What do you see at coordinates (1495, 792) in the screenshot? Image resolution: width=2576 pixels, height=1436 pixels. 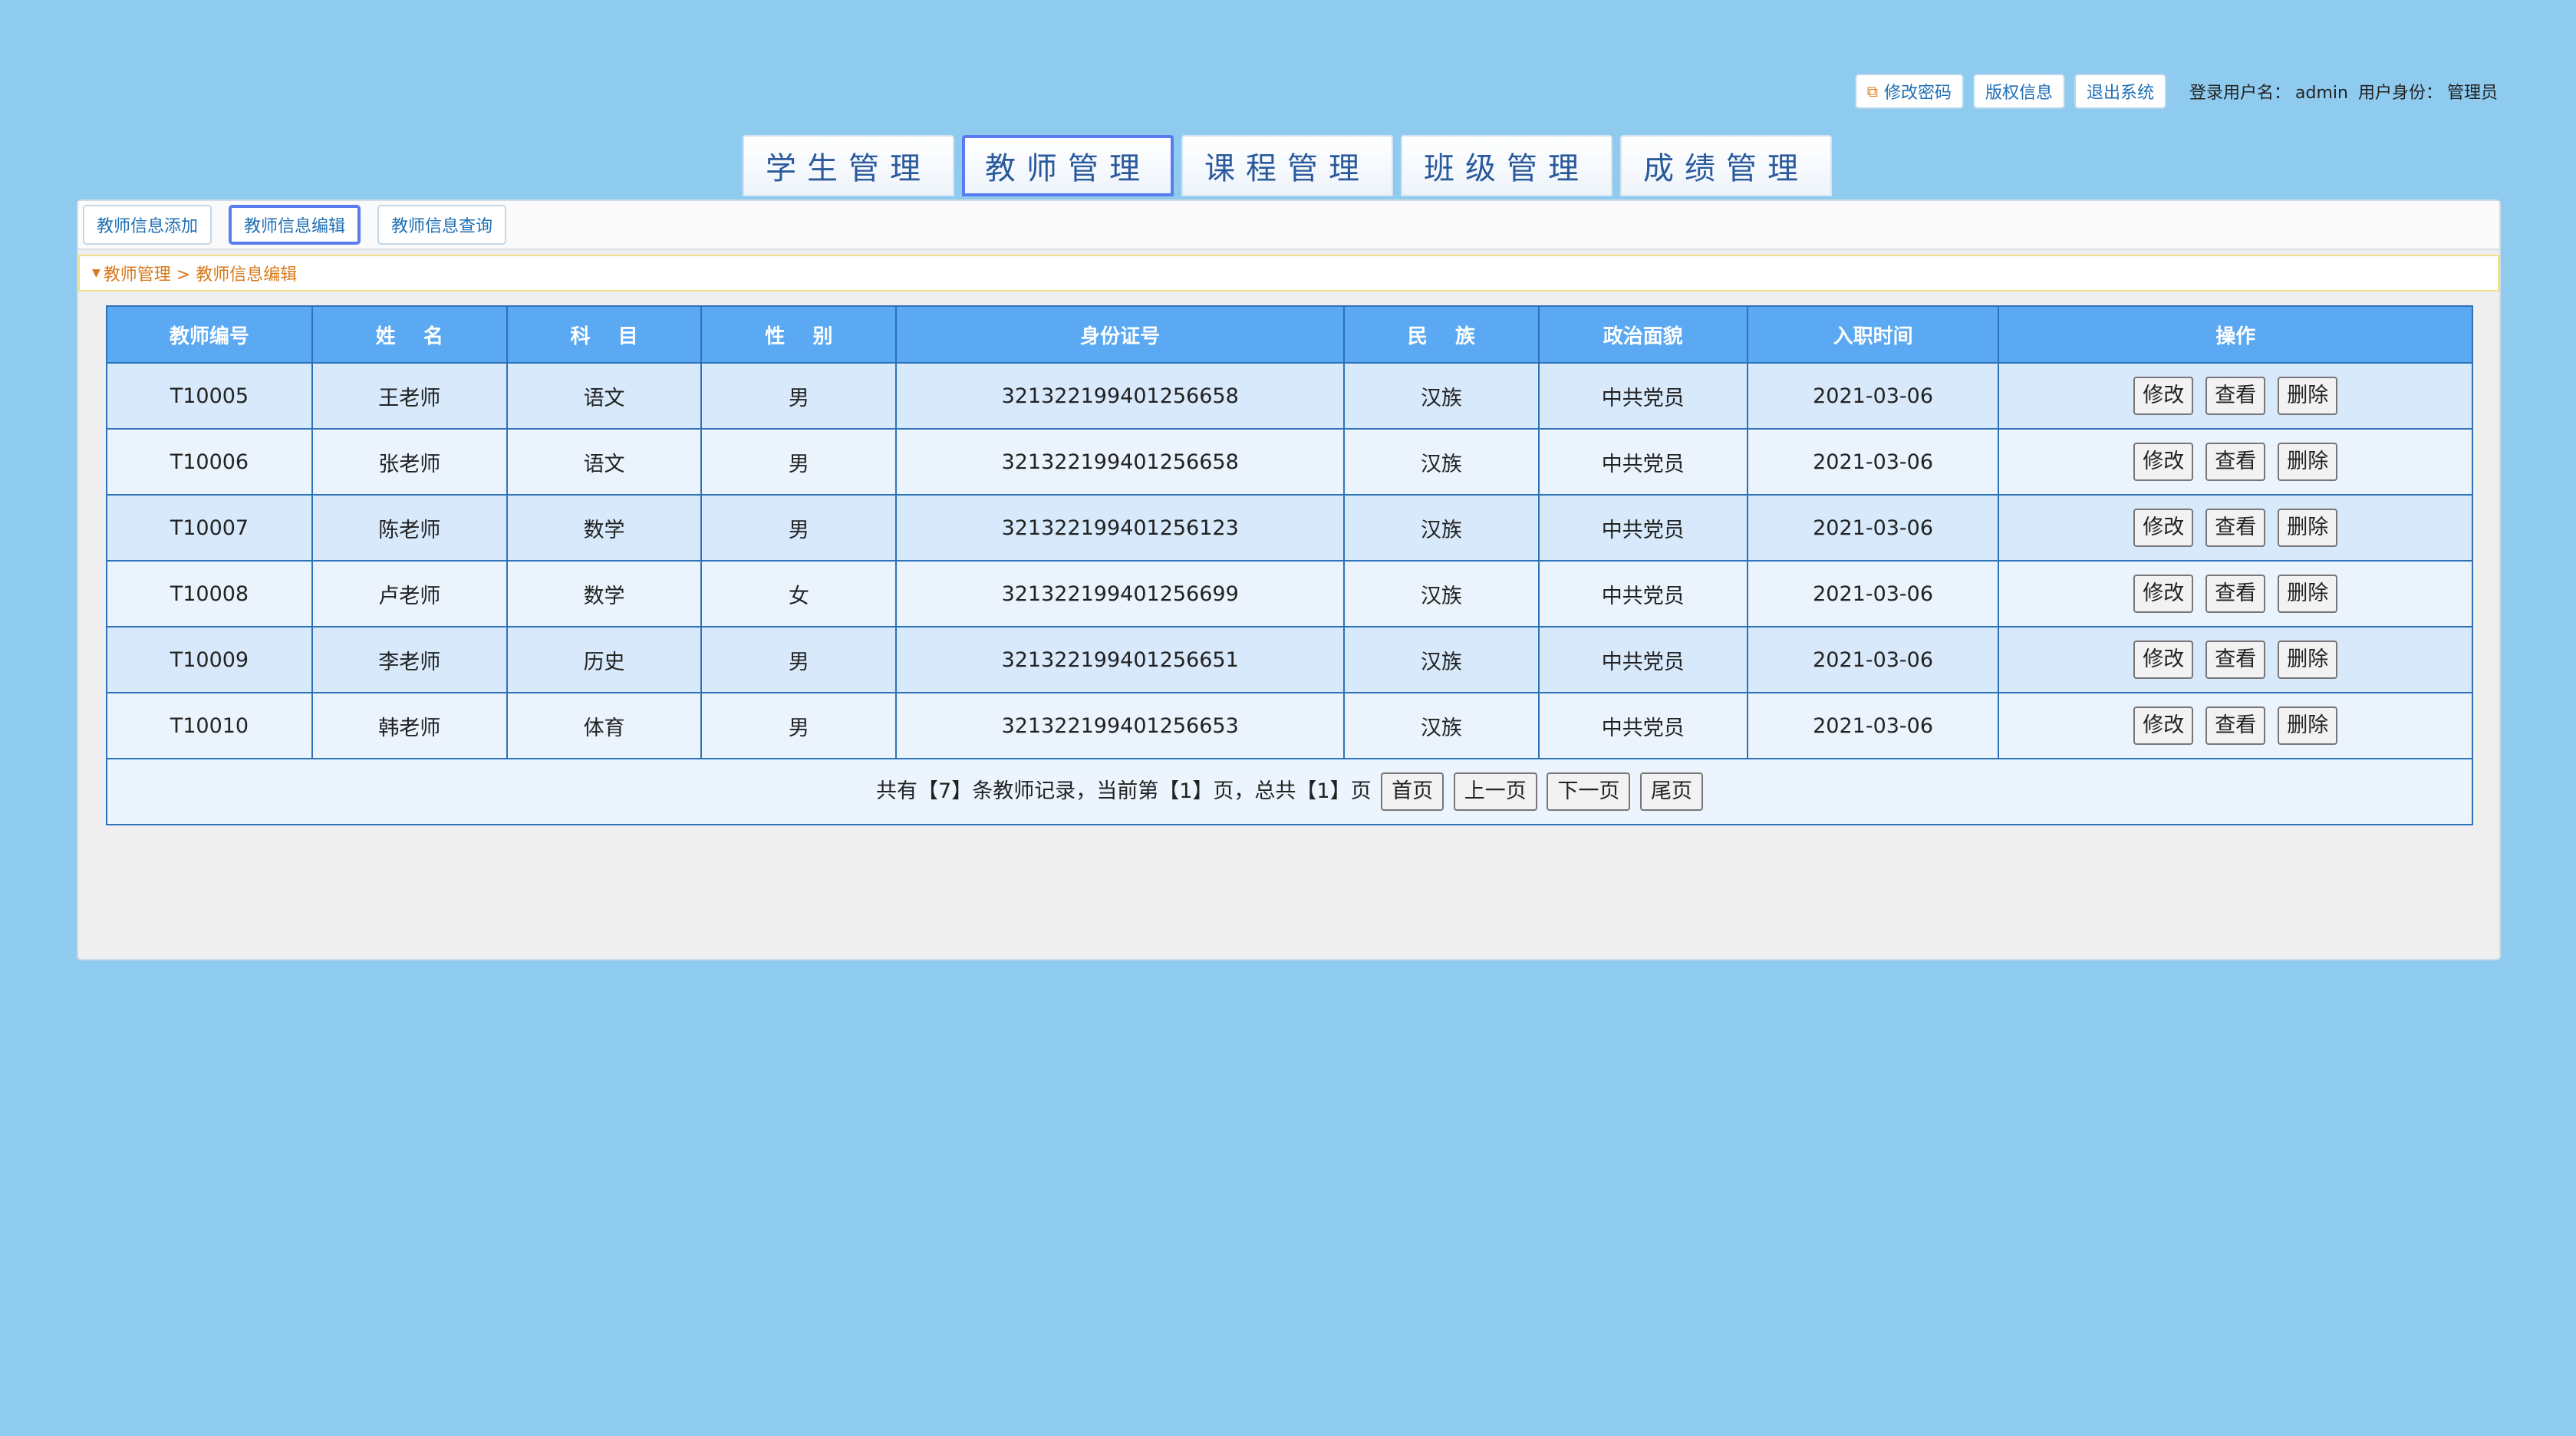 I see `prev-page-button: 上一页` at bounding box center [1495, 792].